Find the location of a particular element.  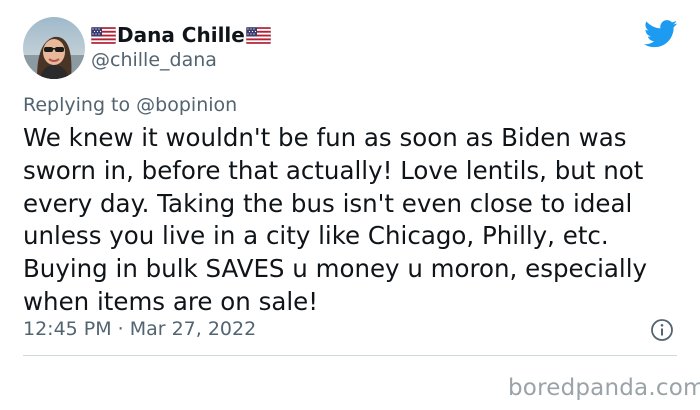

avatar is located at coordinates (54, 48).